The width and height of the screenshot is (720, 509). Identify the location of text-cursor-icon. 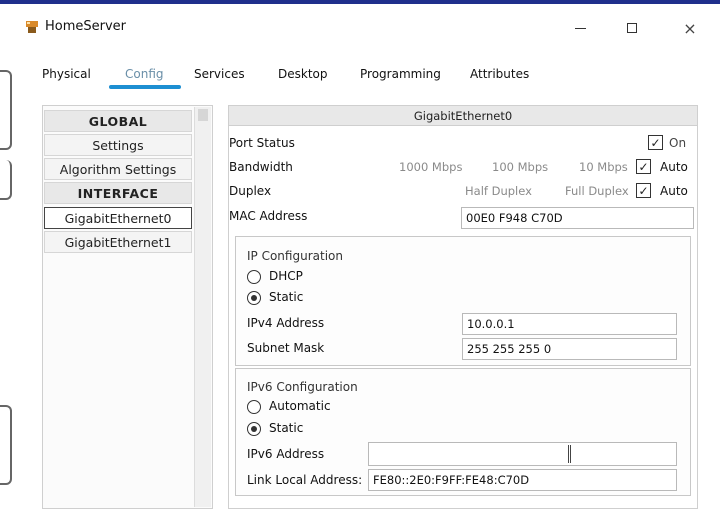
(569, 454).